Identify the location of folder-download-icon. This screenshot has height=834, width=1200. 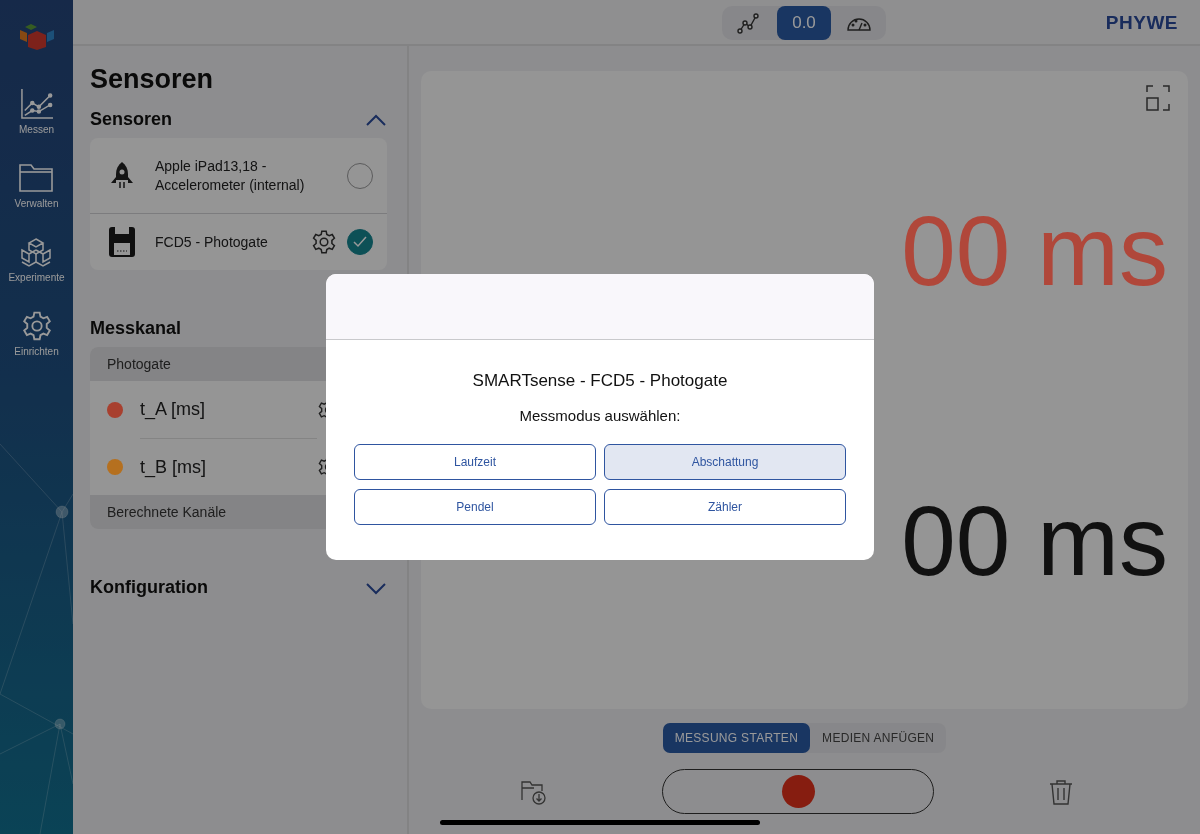
(534, 791).